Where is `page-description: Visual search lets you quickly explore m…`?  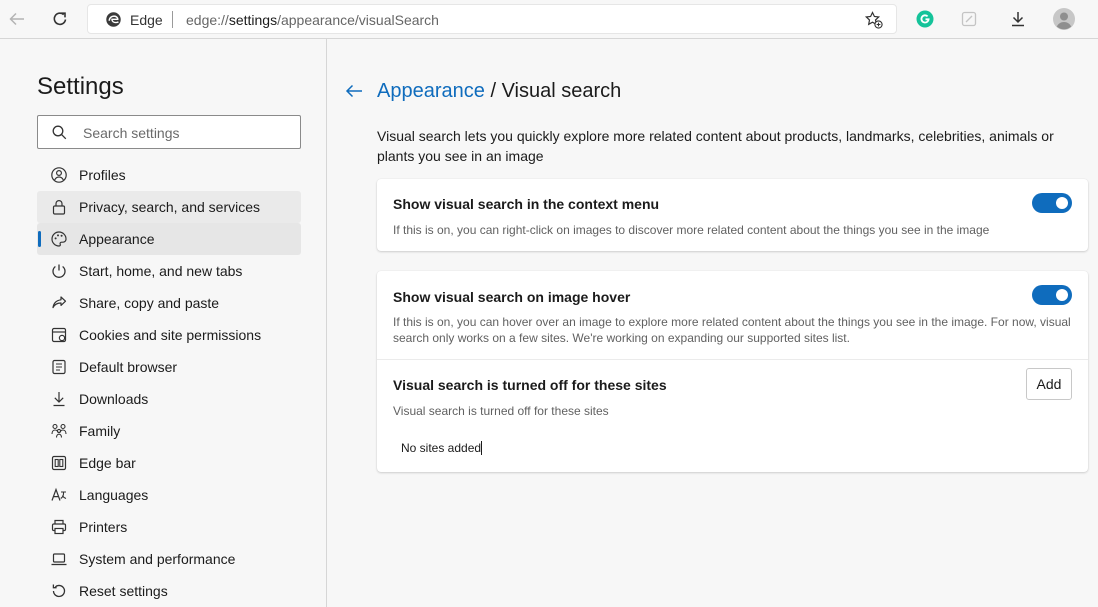
page-description: Visual search lets you quickly explore m… is located at coordinates (715, 146).